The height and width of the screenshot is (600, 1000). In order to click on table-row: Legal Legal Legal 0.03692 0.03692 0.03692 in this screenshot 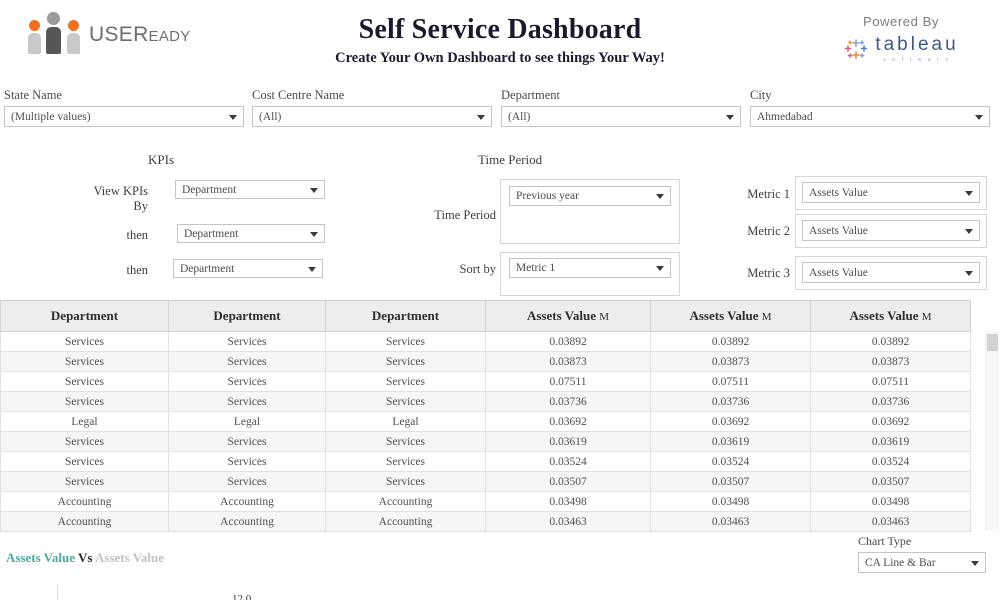, I will do `click(485, 421)`.